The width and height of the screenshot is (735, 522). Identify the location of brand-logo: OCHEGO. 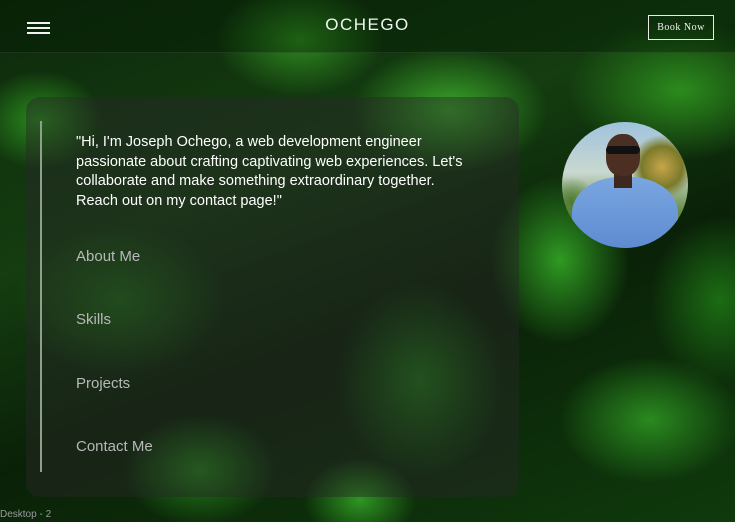
(367, 25).